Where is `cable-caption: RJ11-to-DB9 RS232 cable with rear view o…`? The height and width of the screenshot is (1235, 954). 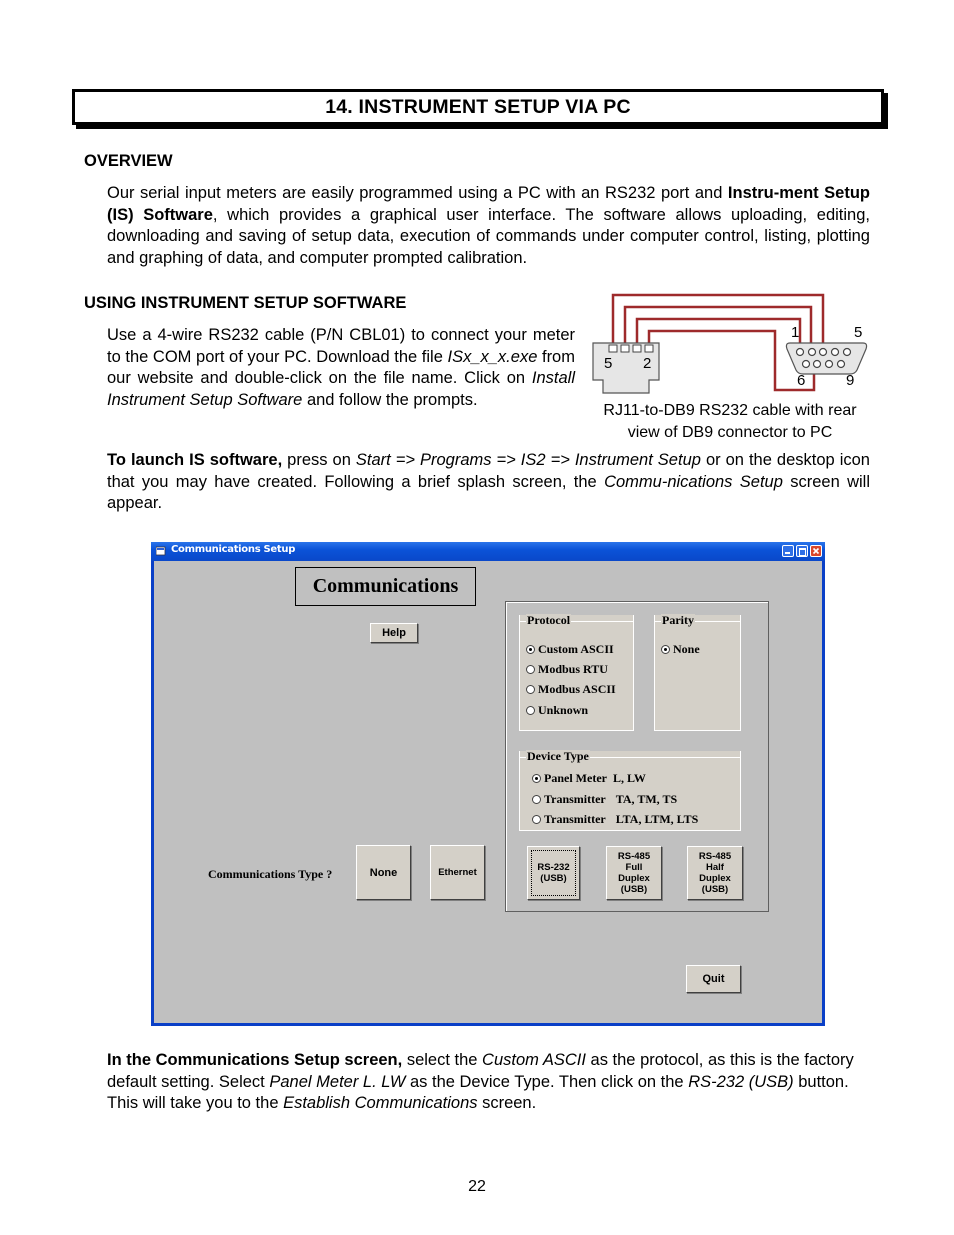 cable-caption: RJ11-to-DB9 RS232 cable with rear view o… is located at coordinates (730, 421).